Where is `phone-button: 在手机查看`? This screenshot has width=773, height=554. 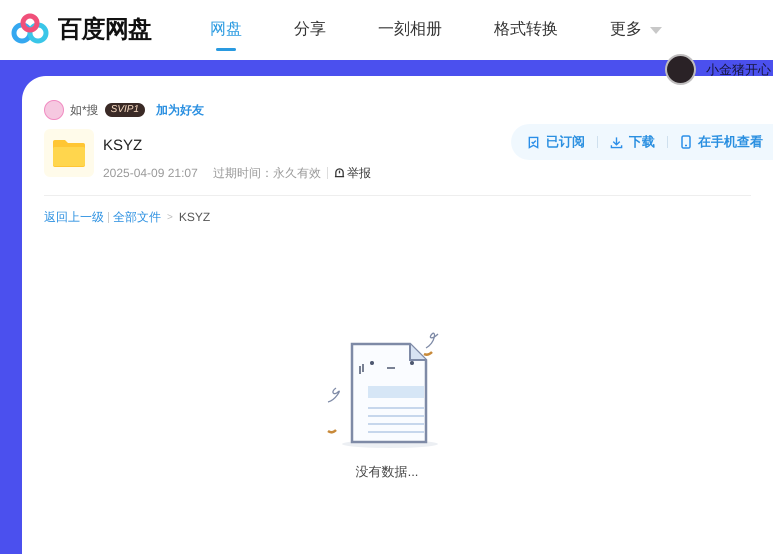 phone-button: 在手机查看 is located at coordinates (721, 142).